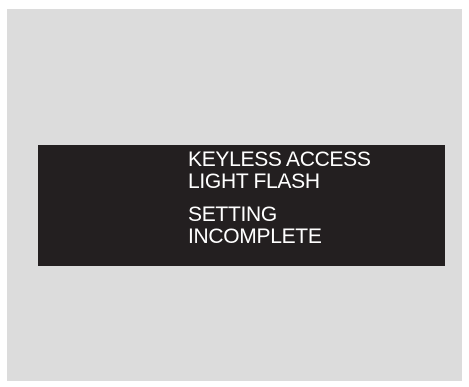 Image resolution: width=469 pixels, height=387 pixels. I want to click on setting-name-line-1: KEYLESS ACCESS, so click(279, 159).